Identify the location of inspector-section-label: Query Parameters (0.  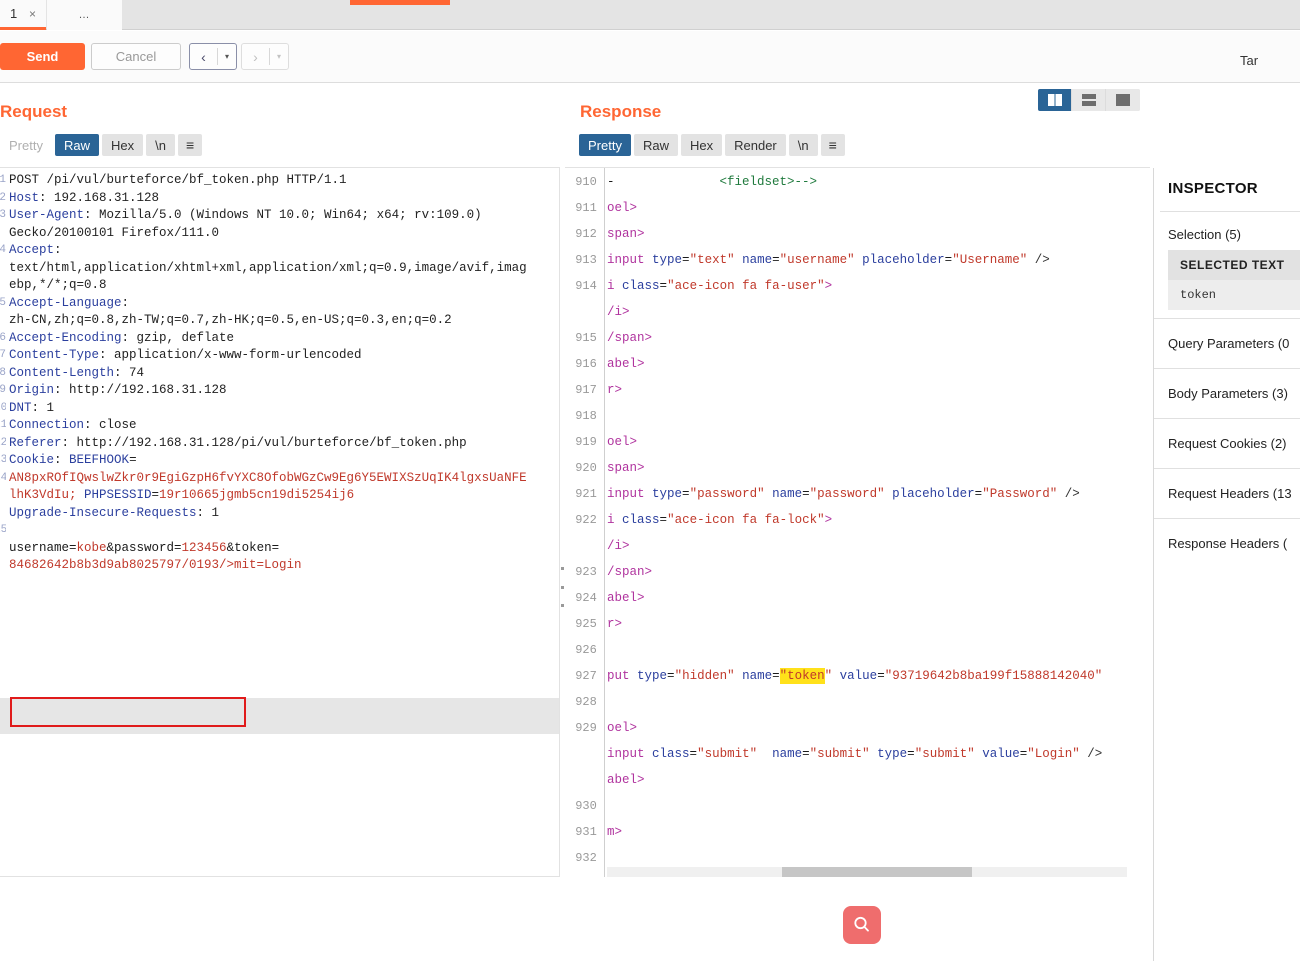
(1229, 343).